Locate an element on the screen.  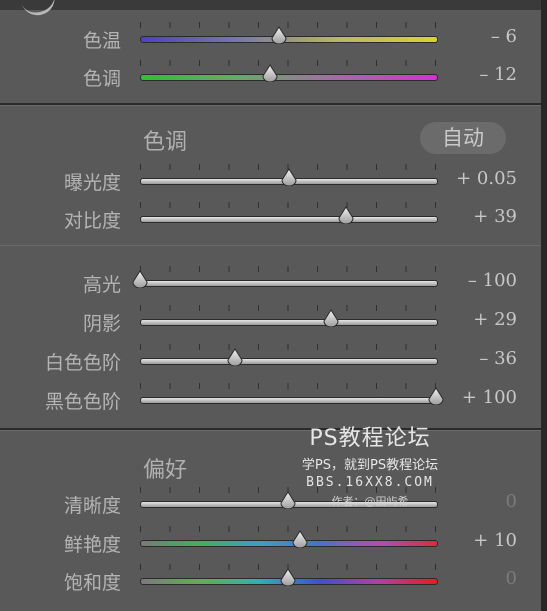
slider-value-blacks: + 100 is located at coordinates (486, 397).